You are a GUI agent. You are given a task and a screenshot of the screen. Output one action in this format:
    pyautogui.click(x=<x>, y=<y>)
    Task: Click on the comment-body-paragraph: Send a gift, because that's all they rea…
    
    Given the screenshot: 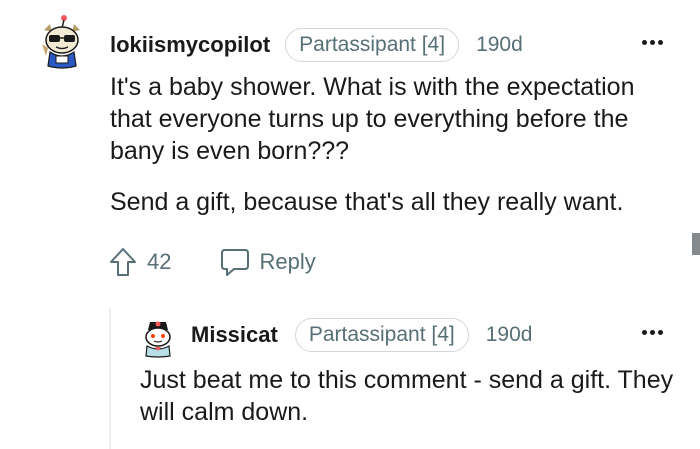 What is the action you would take?
    pyautogui.click(x=367, y=202)
    